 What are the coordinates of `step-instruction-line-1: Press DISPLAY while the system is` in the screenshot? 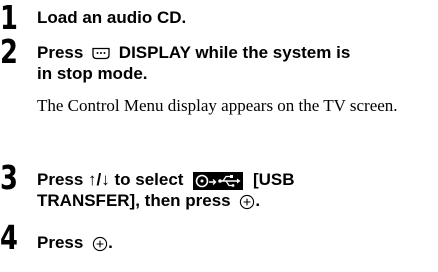 It's located at (193, 53).